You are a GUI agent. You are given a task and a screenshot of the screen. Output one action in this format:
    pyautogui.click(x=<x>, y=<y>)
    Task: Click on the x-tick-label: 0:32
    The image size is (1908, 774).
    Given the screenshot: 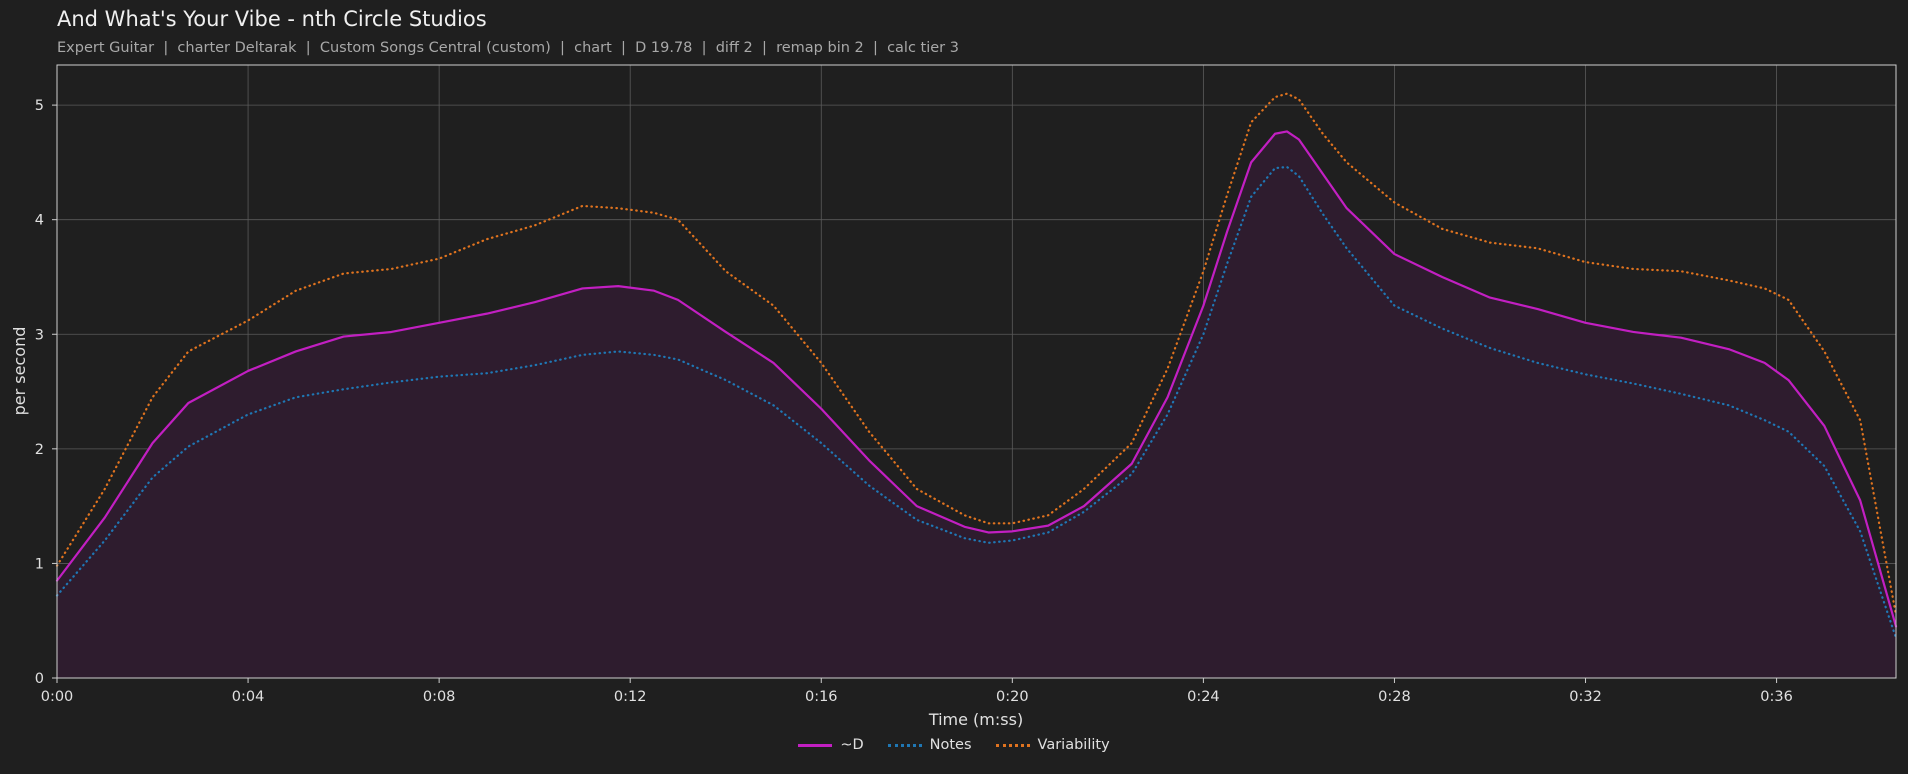 What is the action you would take?
    pyautogui.click(x=1585, y=697)
    